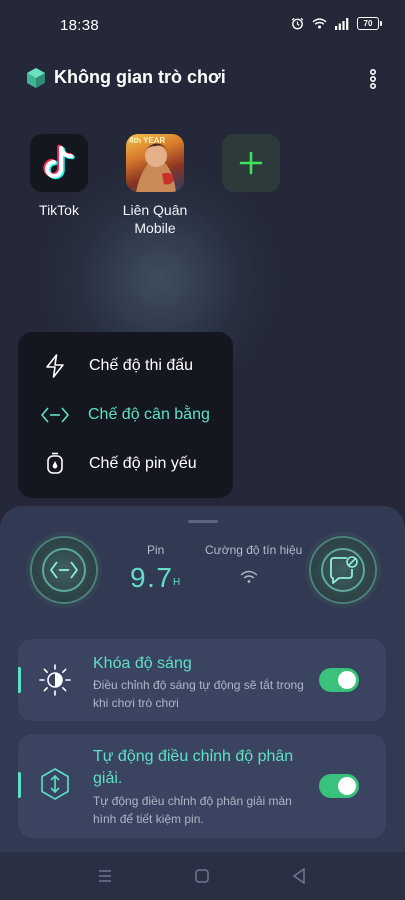 This screenshot has width=405, height=900. What do you see at coordinates (59, 163) in the screenshot?
I see `tiktok-icon` at bounding box center [59, 163].